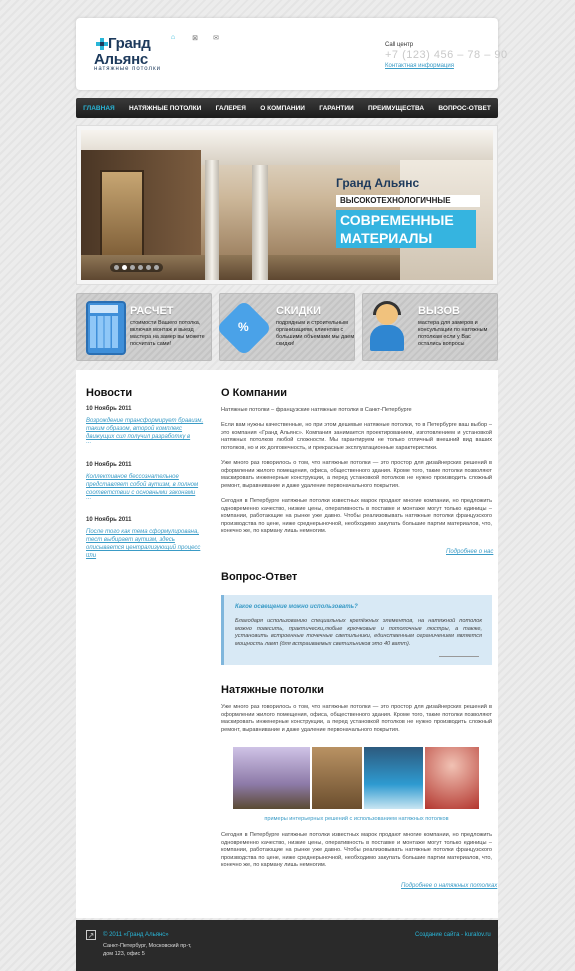 The height and width of the screenshot is (971, 575). What do you see at coordinates (387, 338) in the screenshot?
I see `operator-icon` at bounding box center [387, 338].